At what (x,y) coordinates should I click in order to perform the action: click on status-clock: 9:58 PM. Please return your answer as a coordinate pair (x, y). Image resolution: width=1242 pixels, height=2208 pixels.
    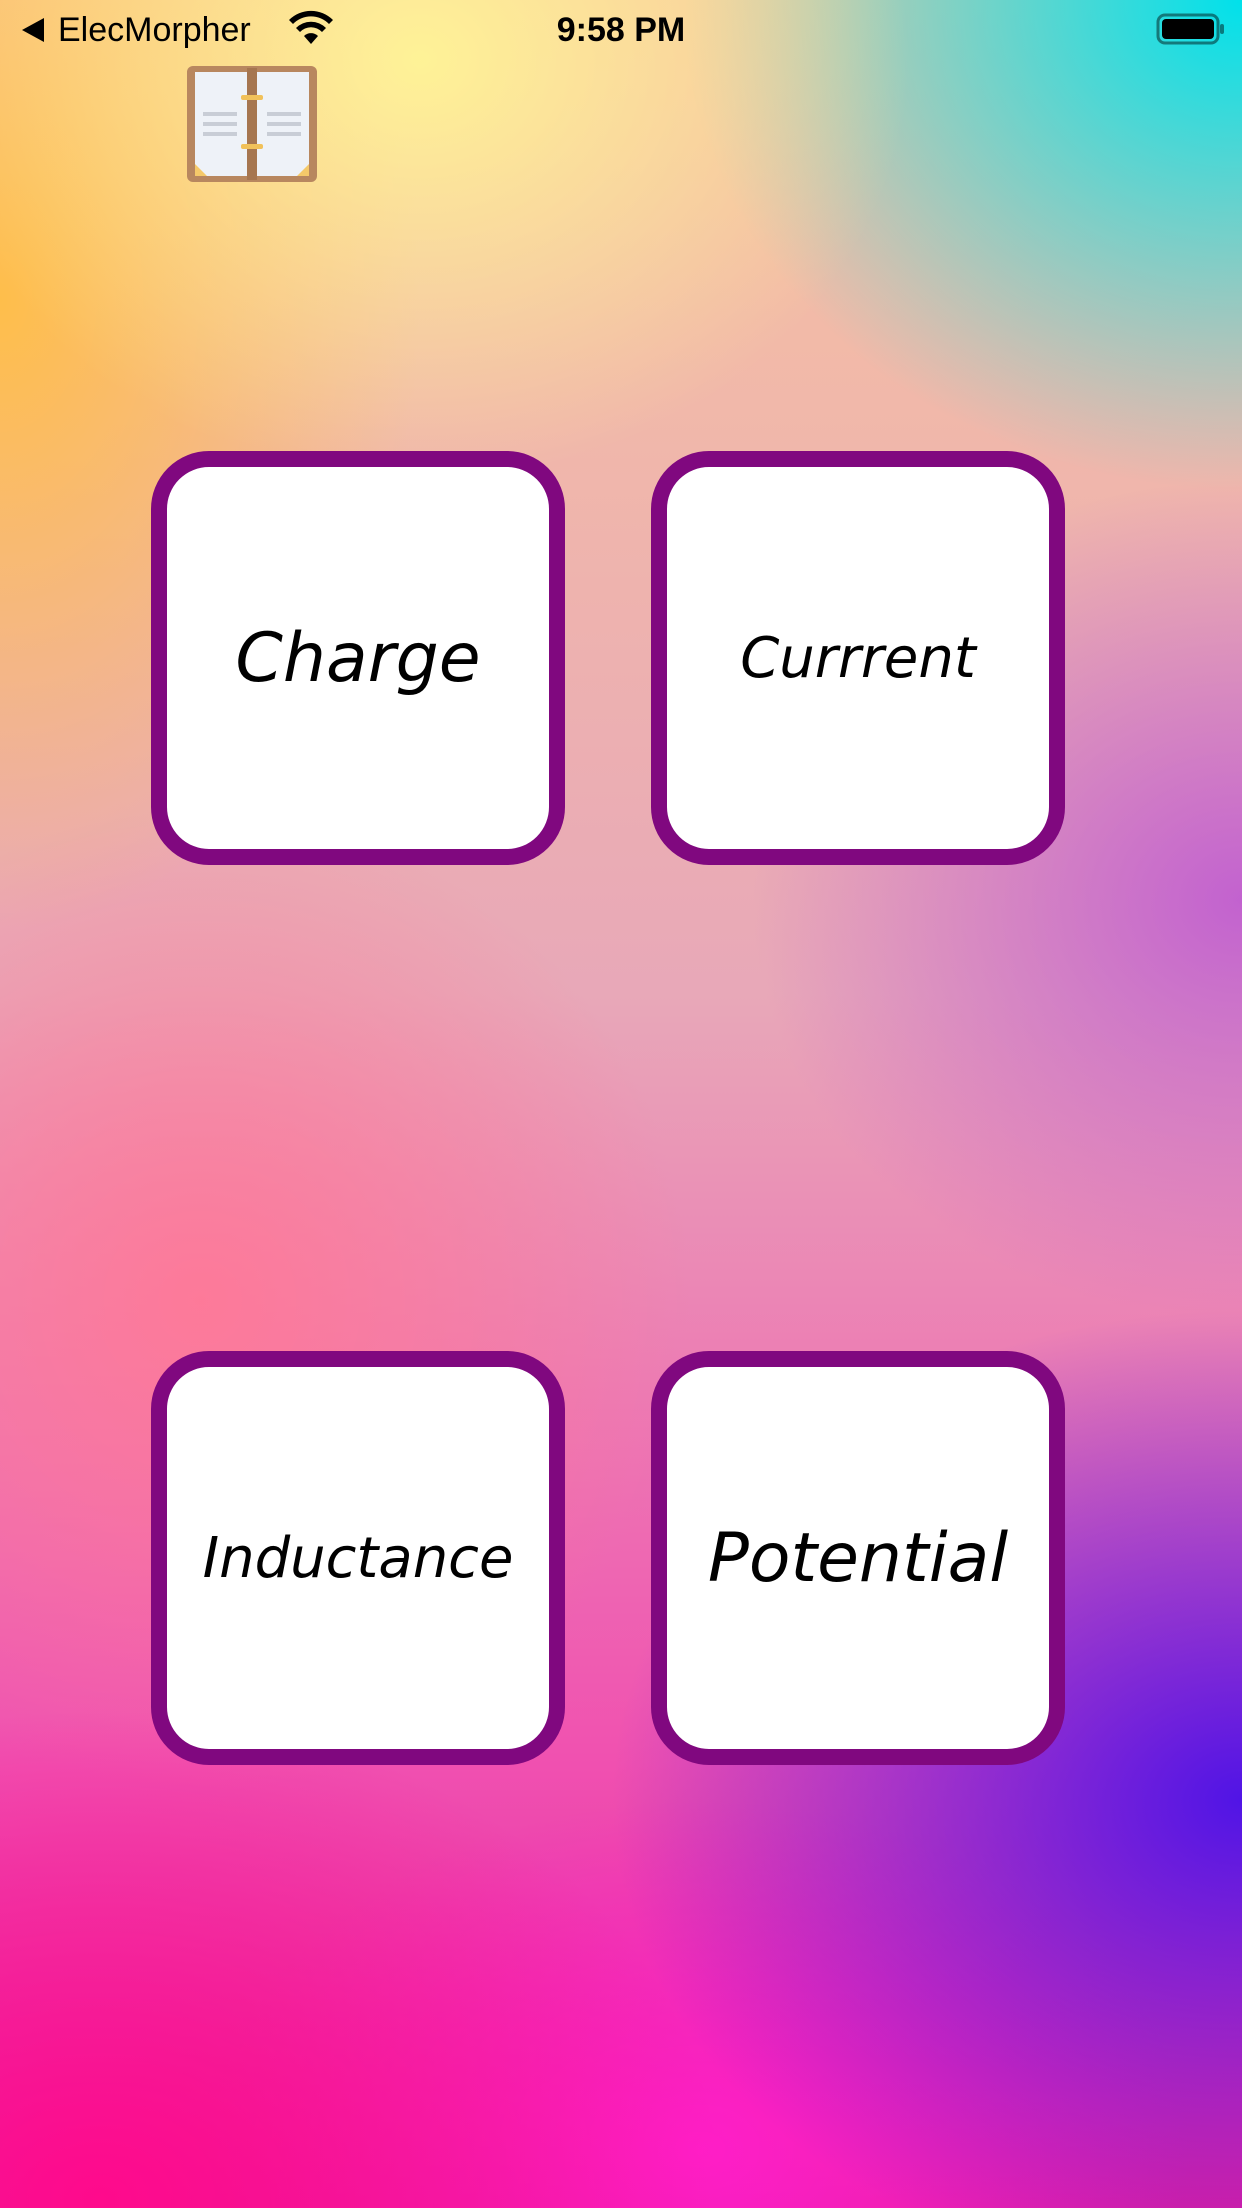
    Looking at the image, I should click on (621, 30).